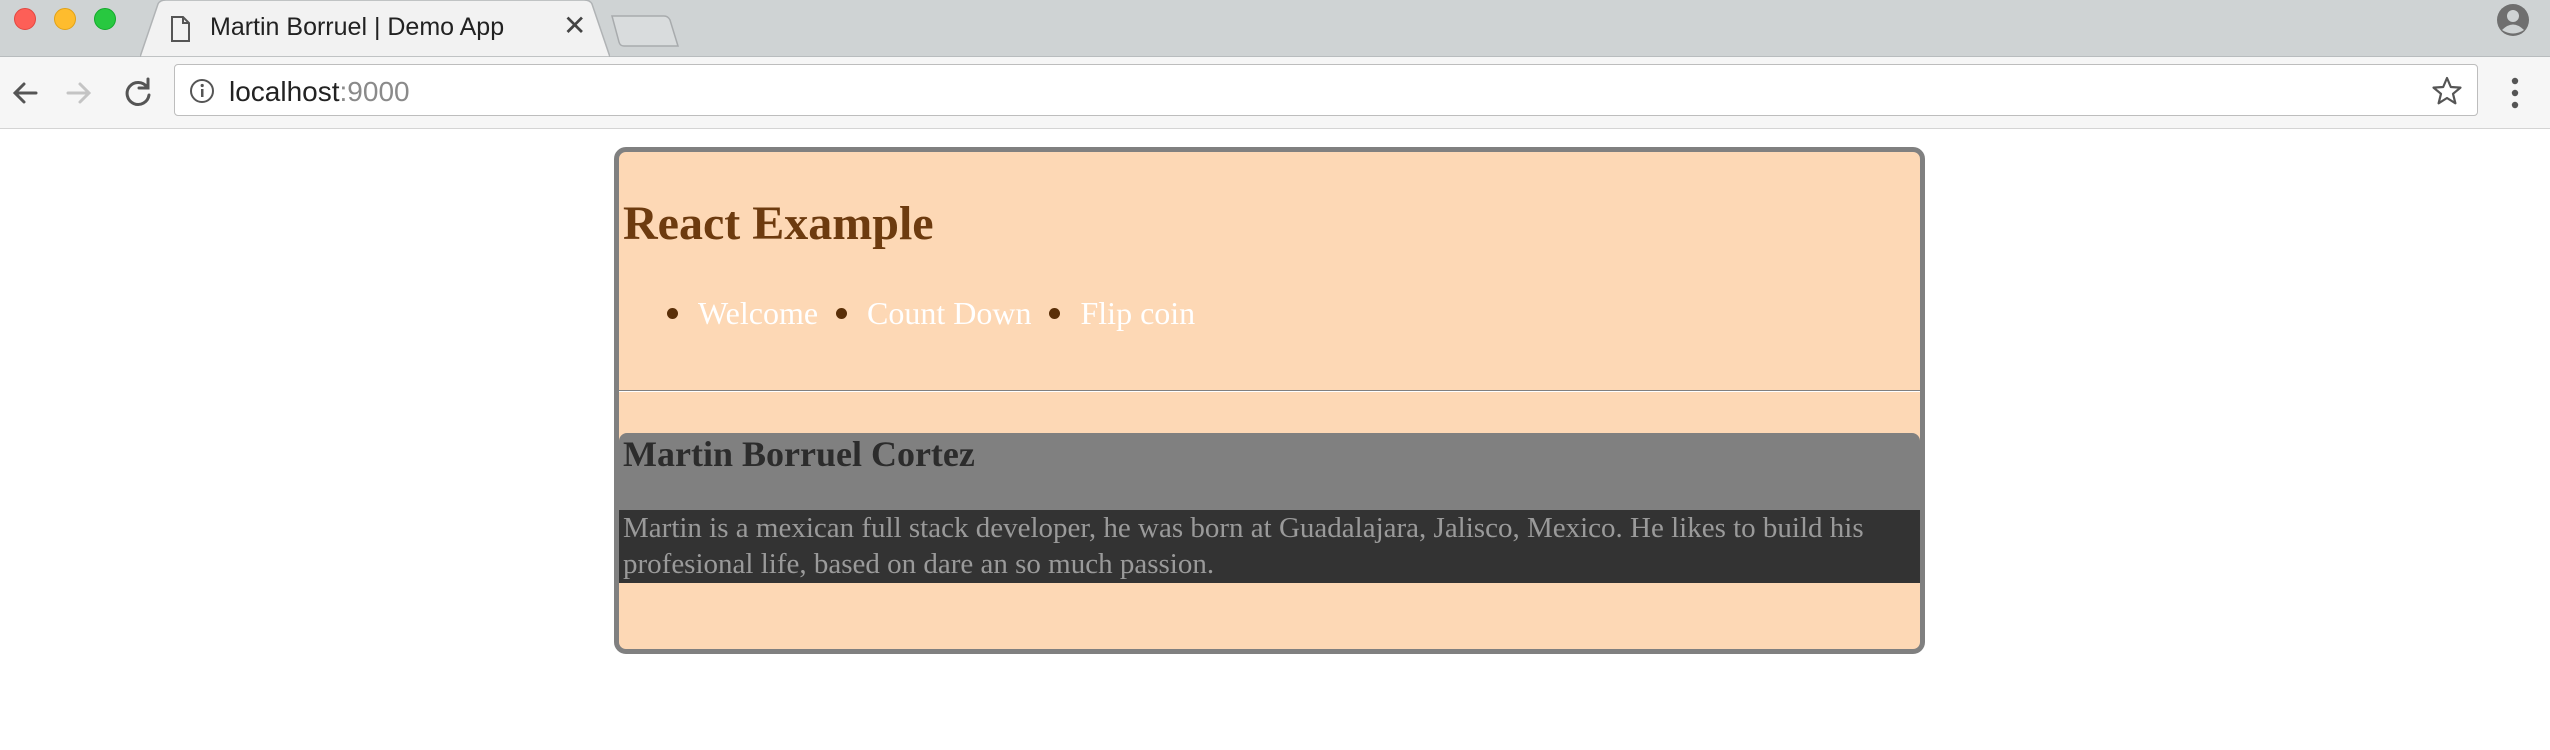  What do you see at coordinates (65, 19) in the screenshot?
I see `minimize-window-button` at bounding box center [65, 19].